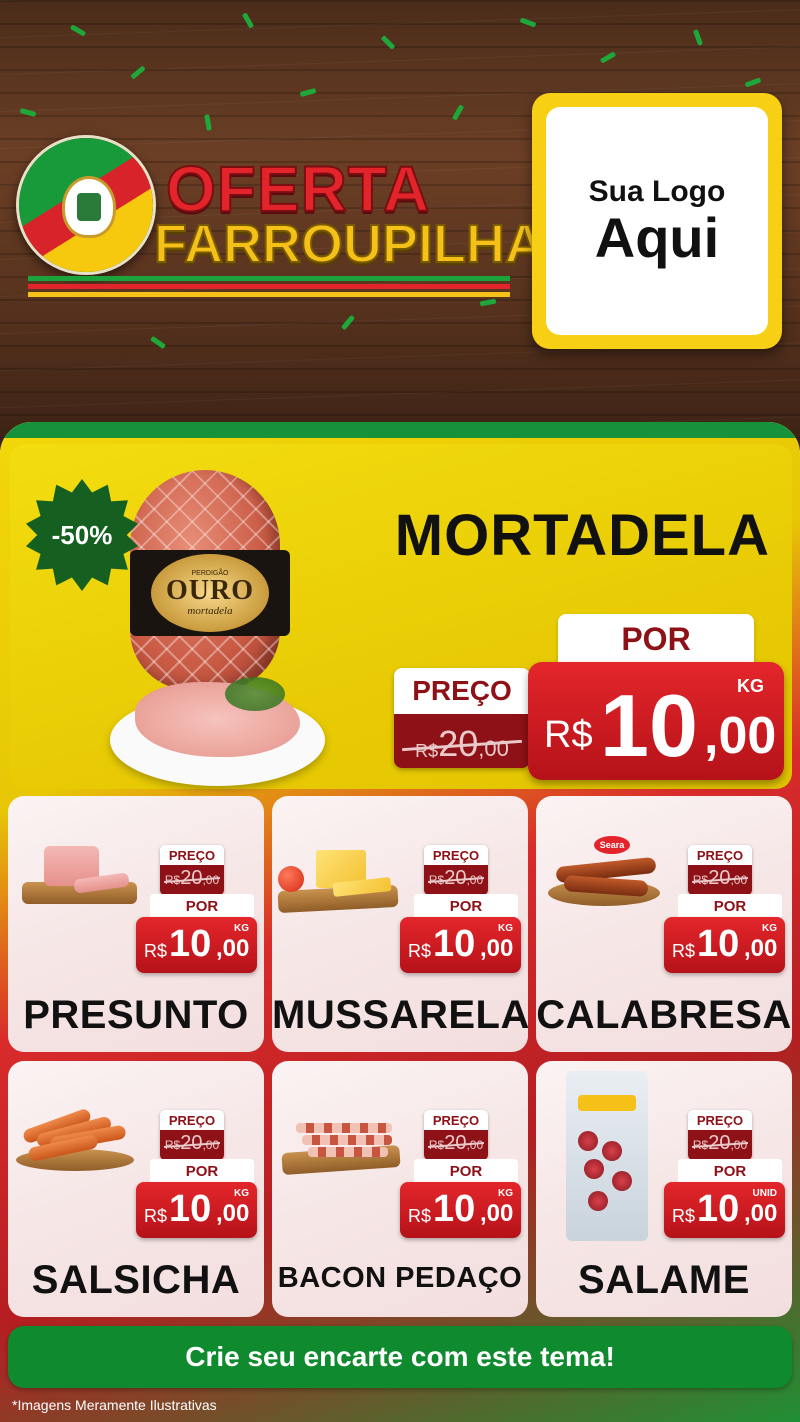 The height and width of the screenshot is (1422, 800). I want to click on mortadela-image: PERDIGÃO OURO mortadela, so click(217, 627).